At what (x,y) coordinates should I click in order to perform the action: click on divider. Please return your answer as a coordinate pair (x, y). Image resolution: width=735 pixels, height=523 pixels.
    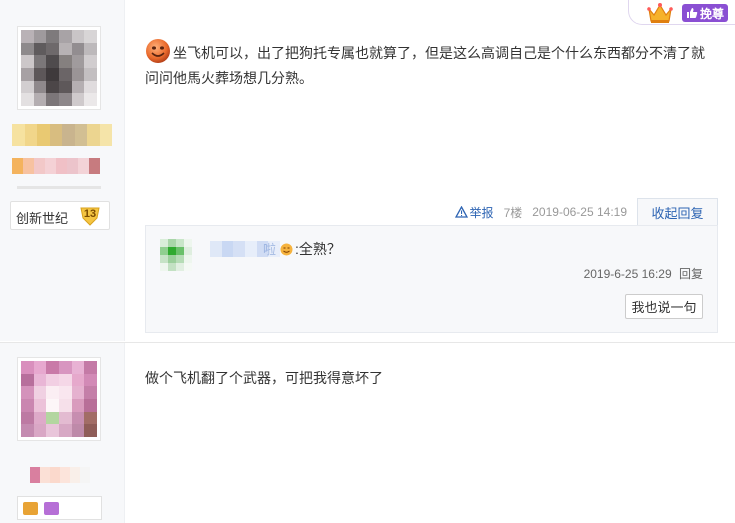
    Looking at the image, I should click on (59, 187).